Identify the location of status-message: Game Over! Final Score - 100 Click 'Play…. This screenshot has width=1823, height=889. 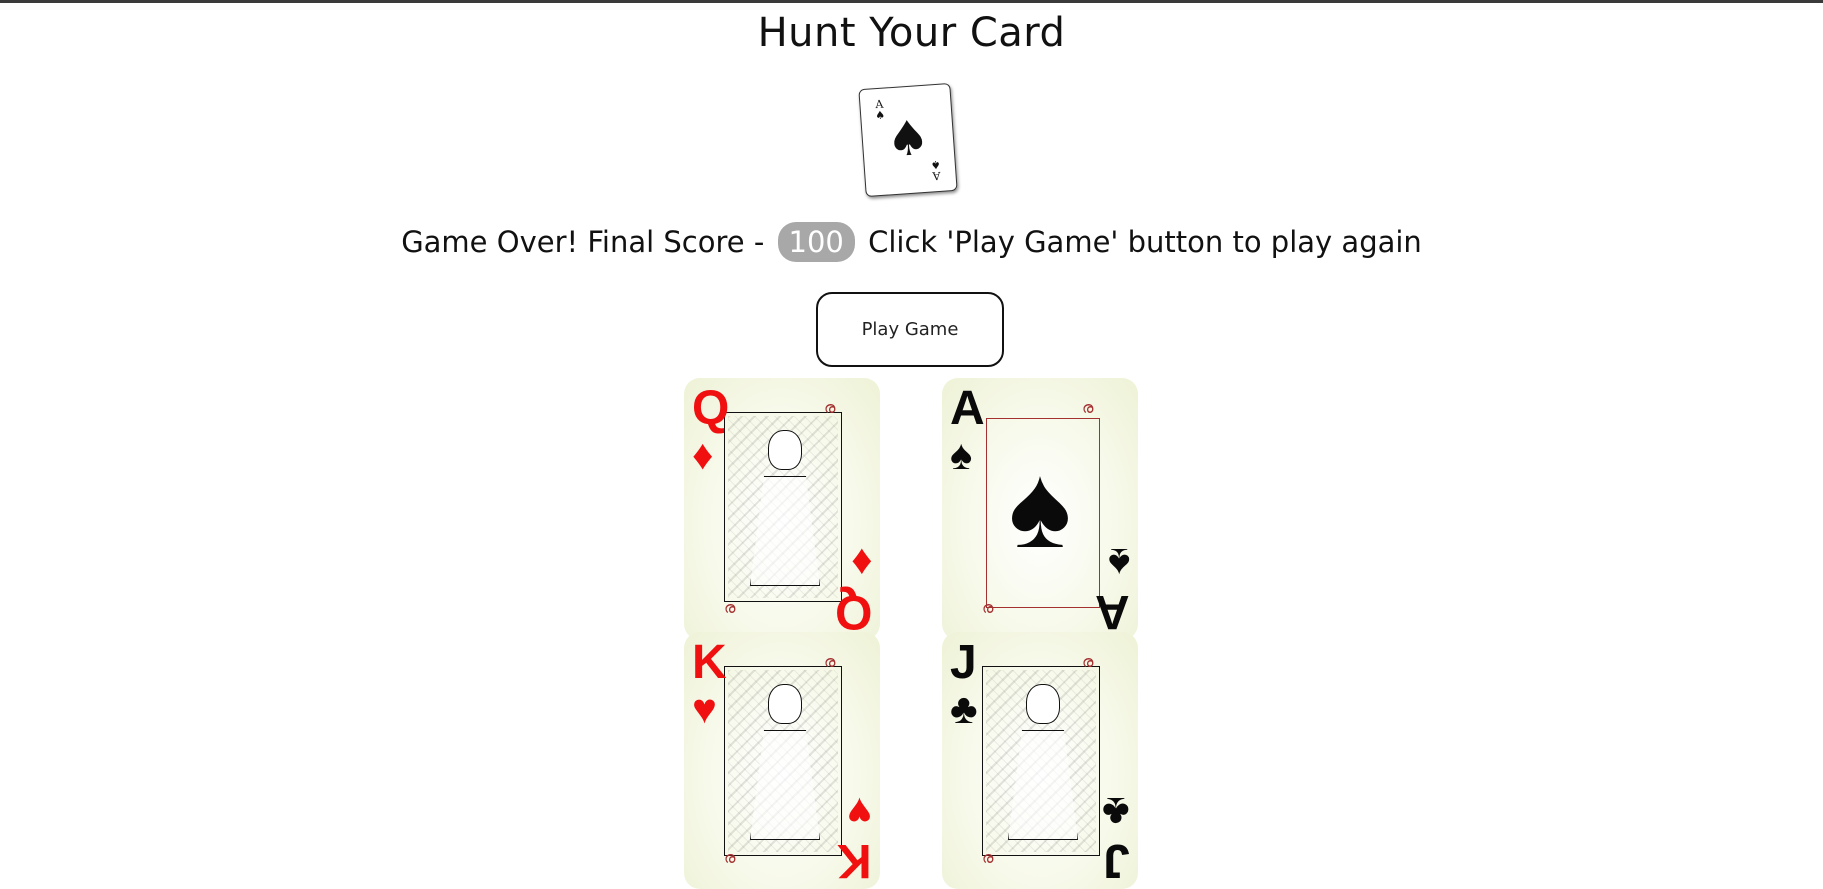
(911, 242).